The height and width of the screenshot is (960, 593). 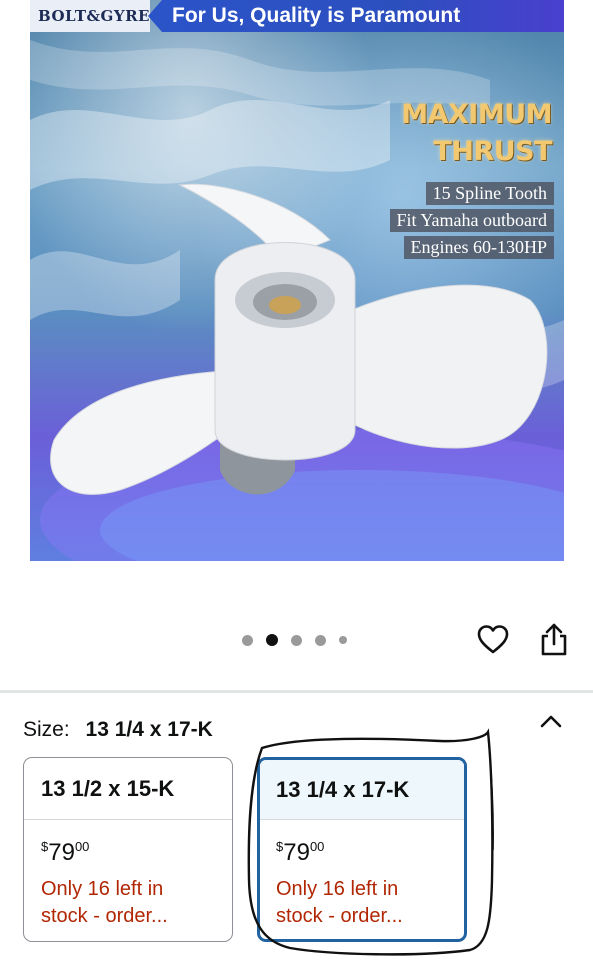 I want to click on share-icon, so click(x=554, y=639).